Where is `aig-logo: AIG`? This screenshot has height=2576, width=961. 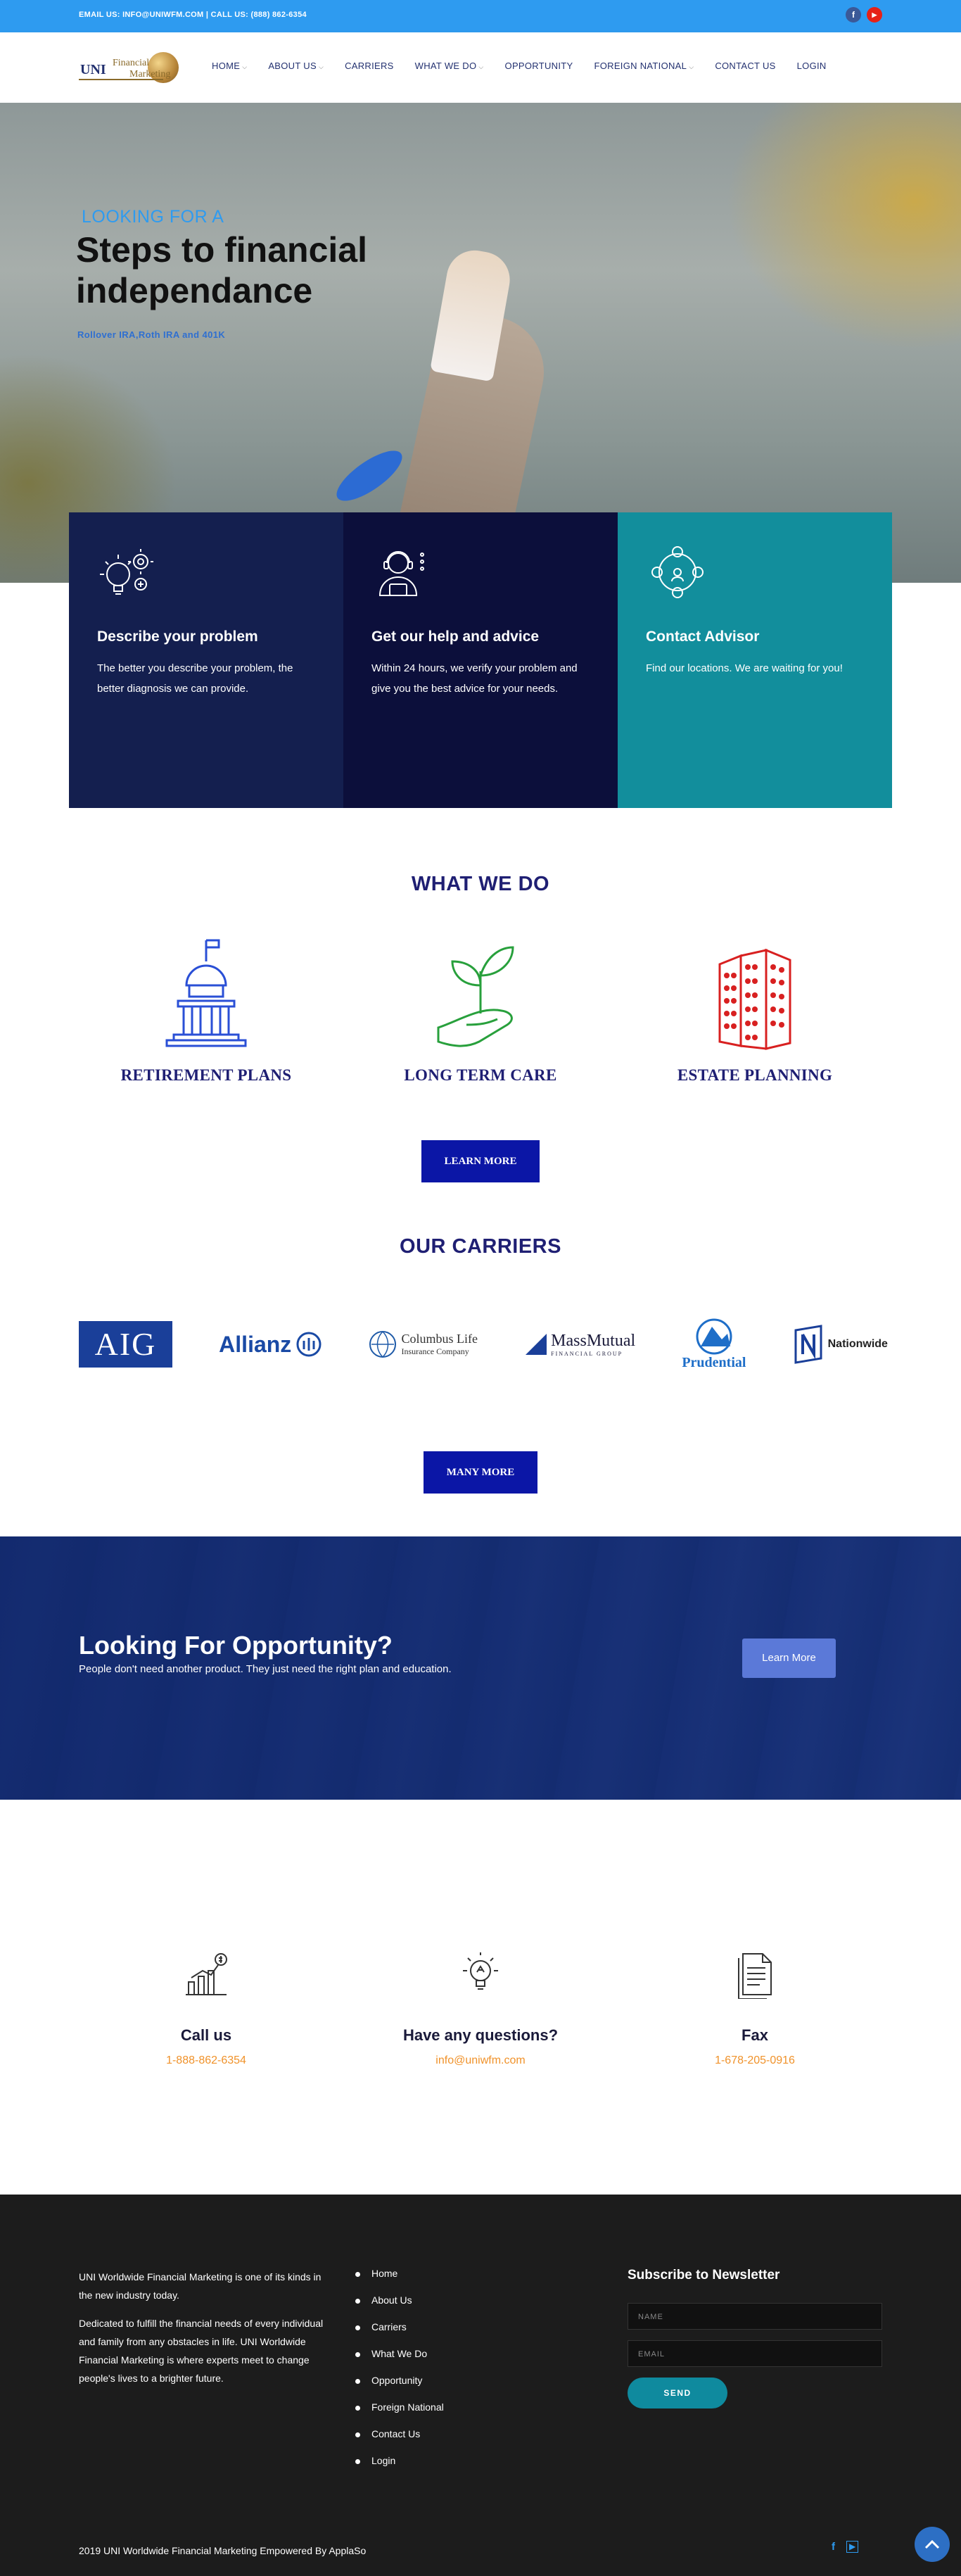
aig-logo: AIG is located at coordinates (125, 1344).